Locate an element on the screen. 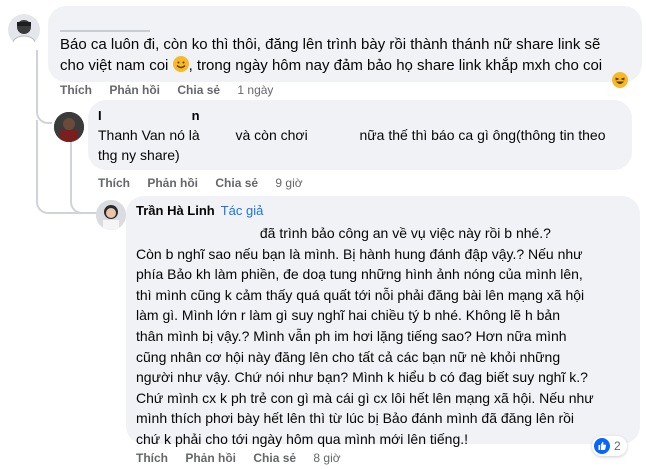  comment-actions: Thích Phản hồi Chia sẻ 1 ngày is located at coordinates (166, 90).